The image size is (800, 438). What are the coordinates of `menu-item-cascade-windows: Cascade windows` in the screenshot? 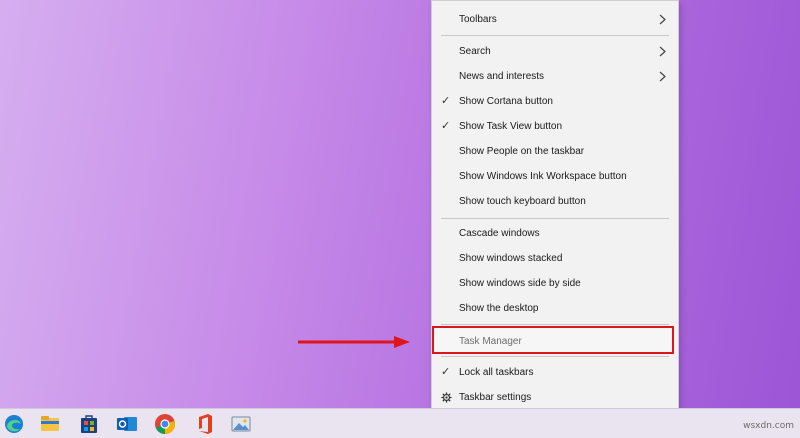 It's located at (555, 233).